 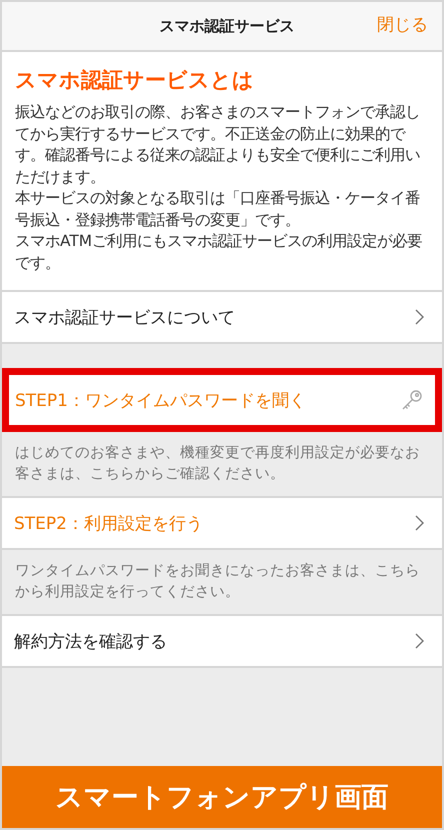 What do you see at coordinates (222, 400) in the screenshot?
I see `menu-item: STEP1：ワンタイムパスワードを聞く` at bounding box center [222, 400].